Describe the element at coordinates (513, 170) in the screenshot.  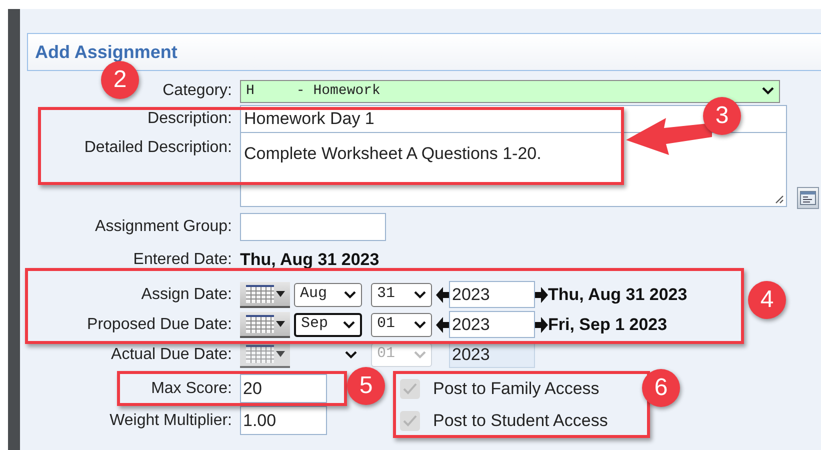
I see `detailed-description-field: Complete Worksheet A Questions 1-20.` at that location.